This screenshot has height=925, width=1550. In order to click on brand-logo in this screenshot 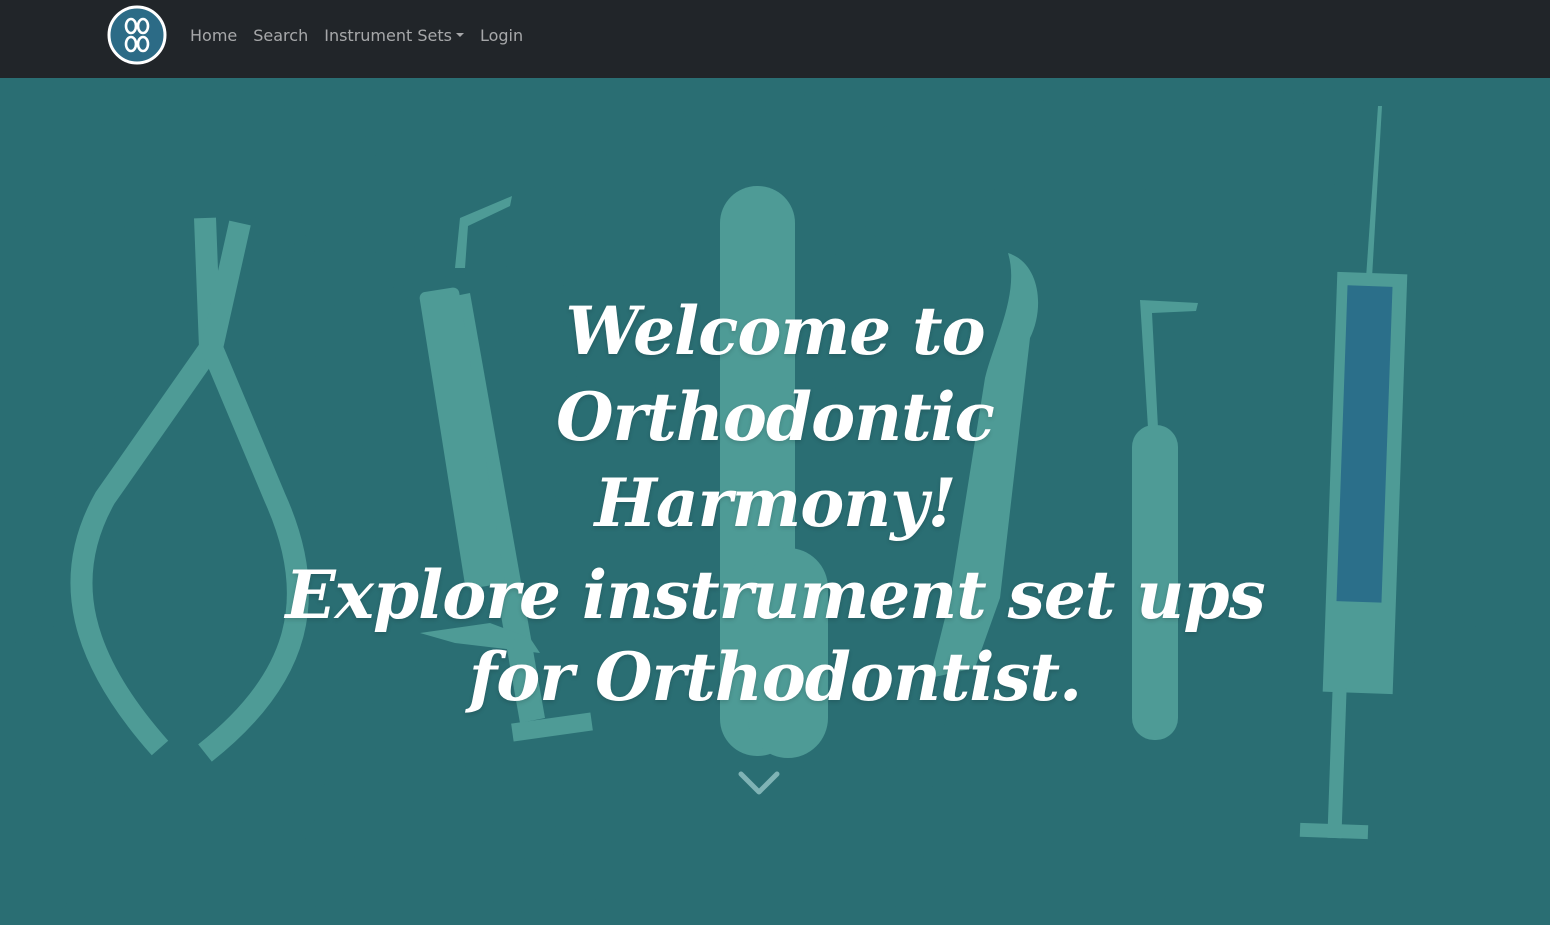, I will do `click(137, 35)`.